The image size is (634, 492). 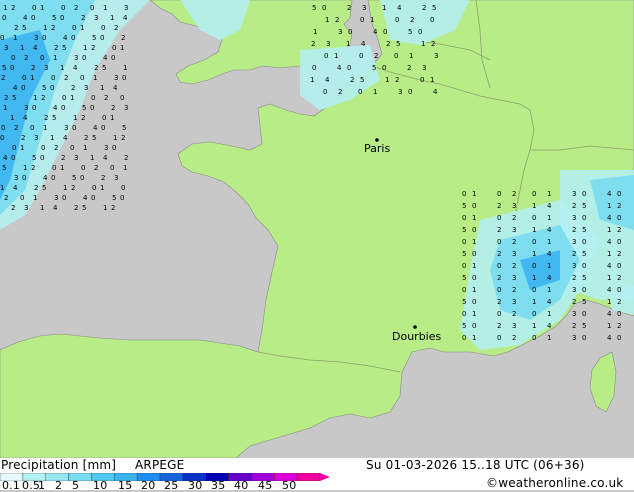 What do you see at coordinates (59, 465) in the screenshot?
I see `legend-title: Precipitation [mm]` at bounding box center [59, 465].